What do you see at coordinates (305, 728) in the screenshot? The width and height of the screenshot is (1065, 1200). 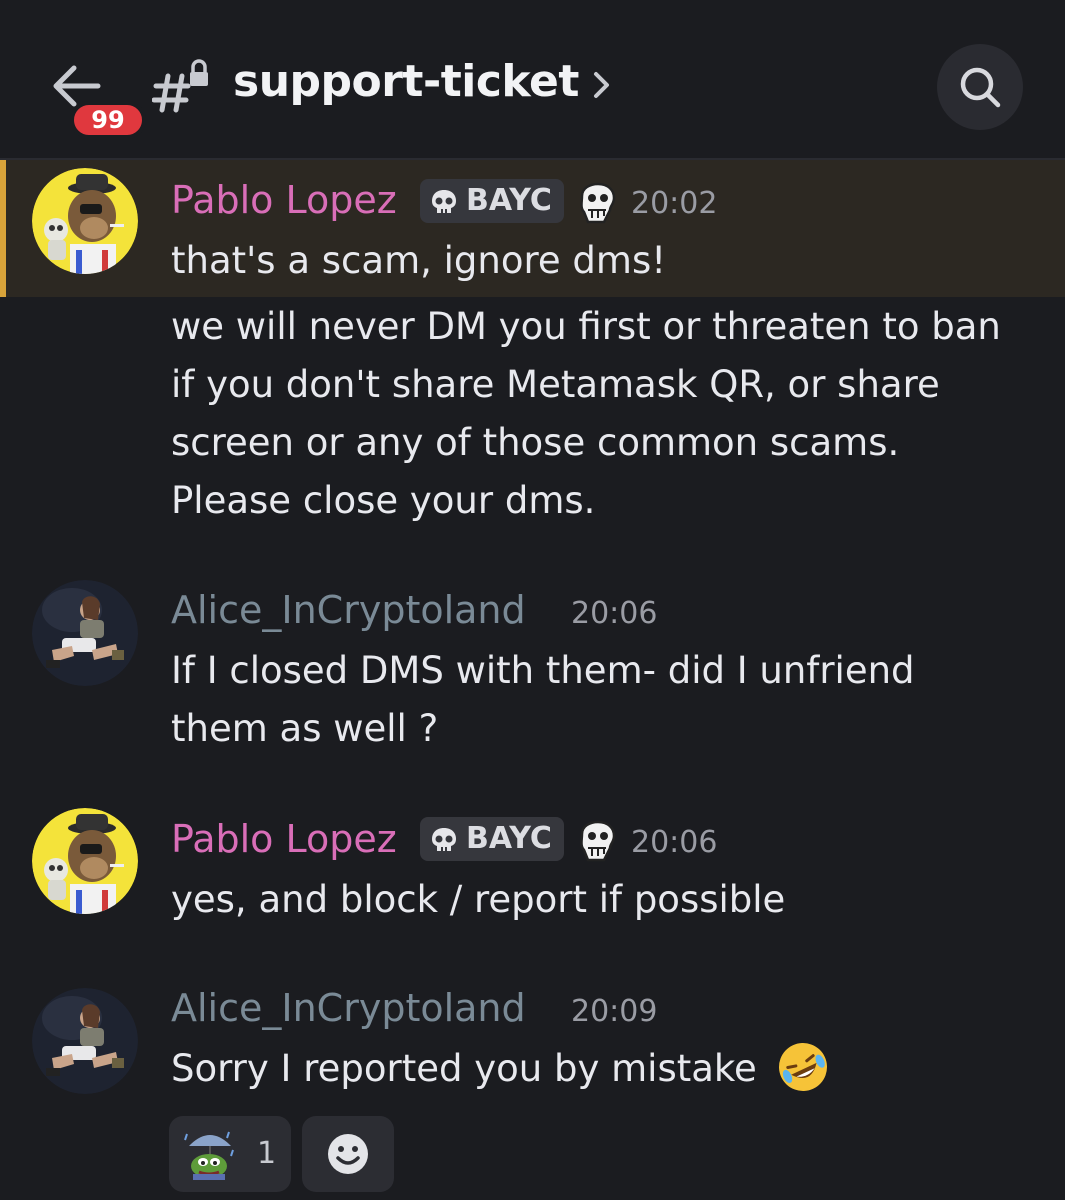 I see `message-text: them as well ?` at bounding box center [305, 728].